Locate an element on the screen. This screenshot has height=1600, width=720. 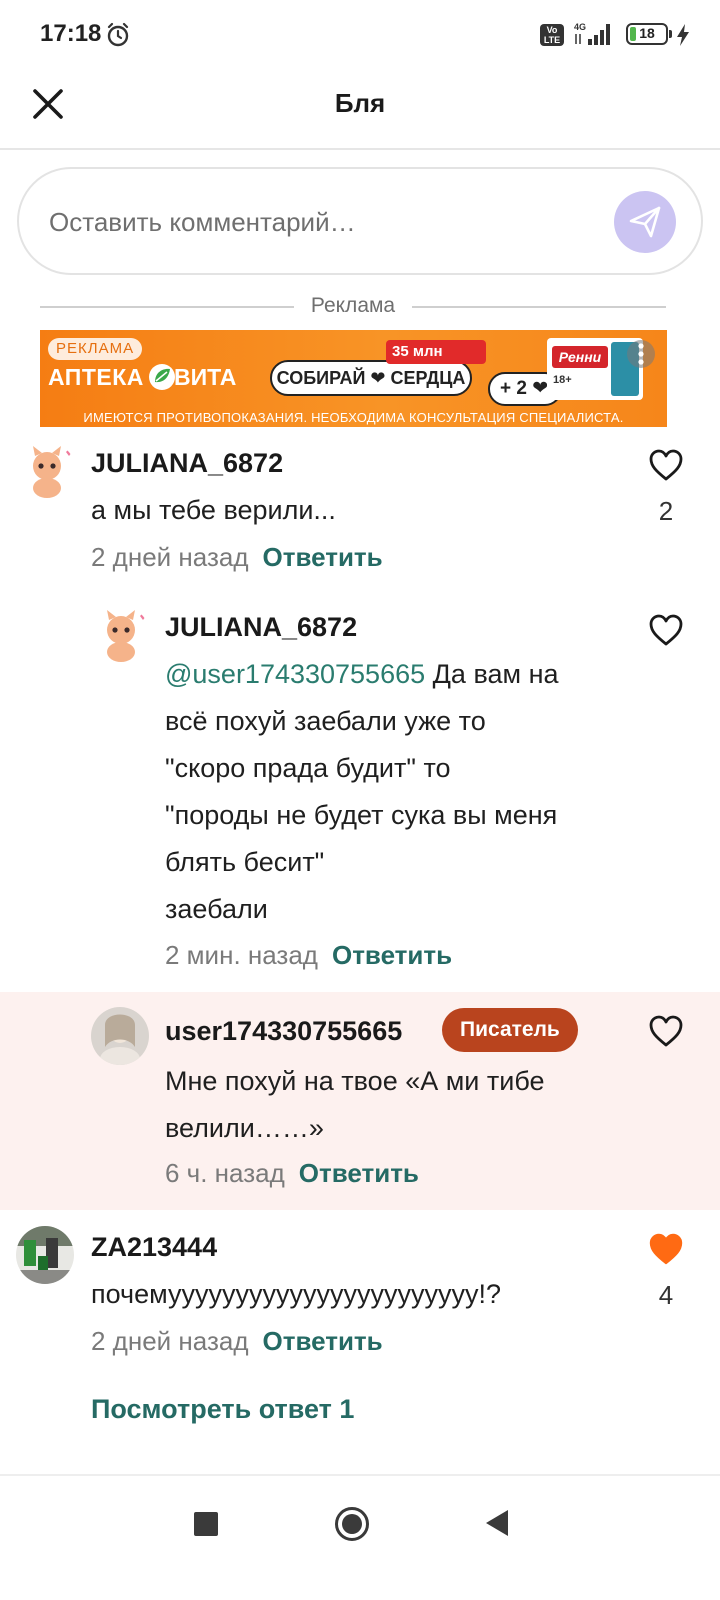
text-line: Мне похуй на твое «А ми тибе is located at coordinates (355, 1081).